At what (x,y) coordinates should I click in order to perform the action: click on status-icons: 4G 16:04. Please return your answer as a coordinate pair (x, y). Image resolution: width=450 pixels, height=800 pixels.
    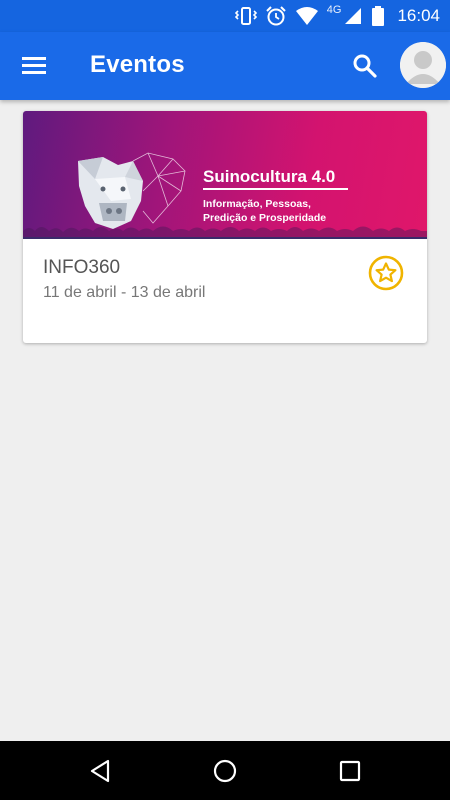
    Looking at the image, I should click on (337, 16).